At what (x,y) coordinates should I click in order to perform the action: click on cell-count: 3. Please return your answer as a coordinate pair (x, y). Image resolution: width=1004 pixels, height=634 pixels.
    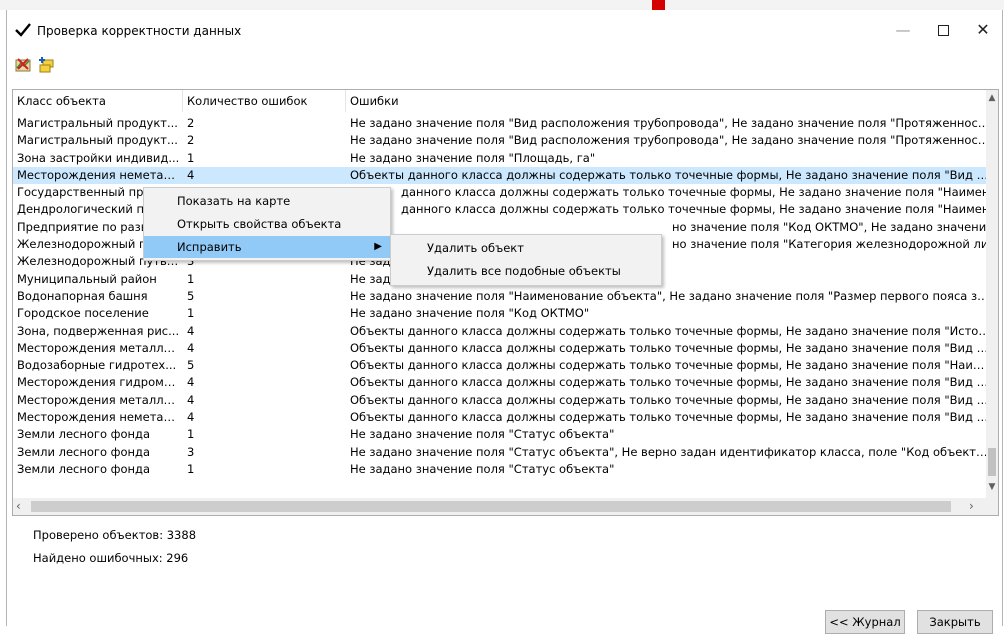
    Looking at the image, I should click on (191, 451).